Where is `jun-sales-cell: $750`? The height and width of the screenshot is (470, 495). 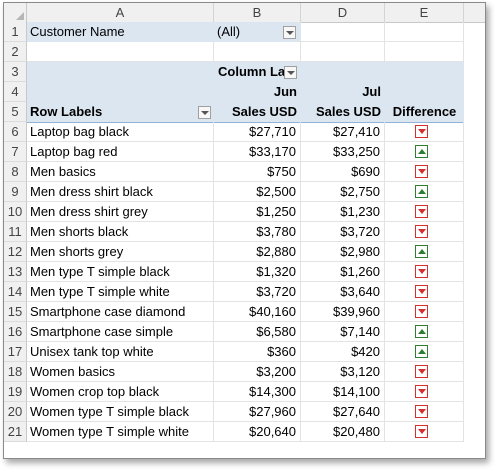 jun-sales-cell: $750 is located at coordinates (257, 172).